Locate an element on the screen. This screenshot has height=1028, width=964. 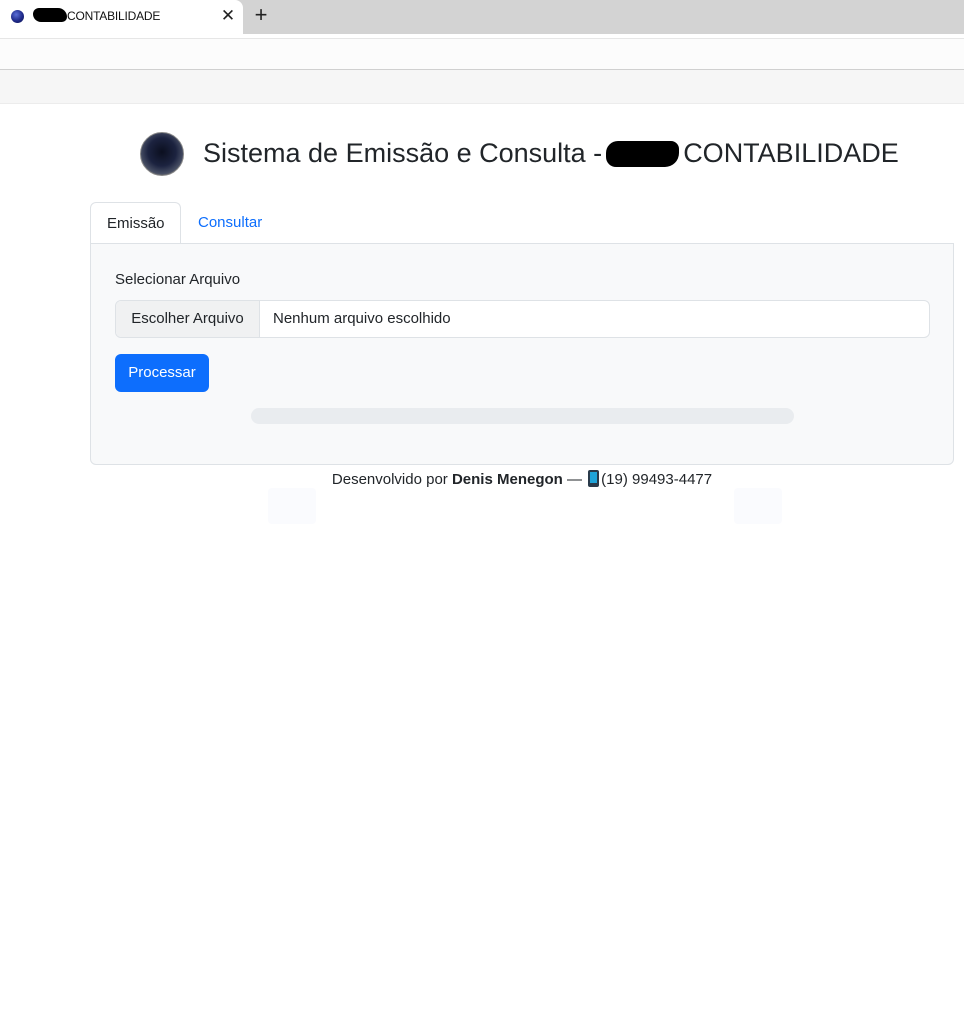
file-status-text: Nenhum arquivo escolhido is located at coordinates (362, 318).